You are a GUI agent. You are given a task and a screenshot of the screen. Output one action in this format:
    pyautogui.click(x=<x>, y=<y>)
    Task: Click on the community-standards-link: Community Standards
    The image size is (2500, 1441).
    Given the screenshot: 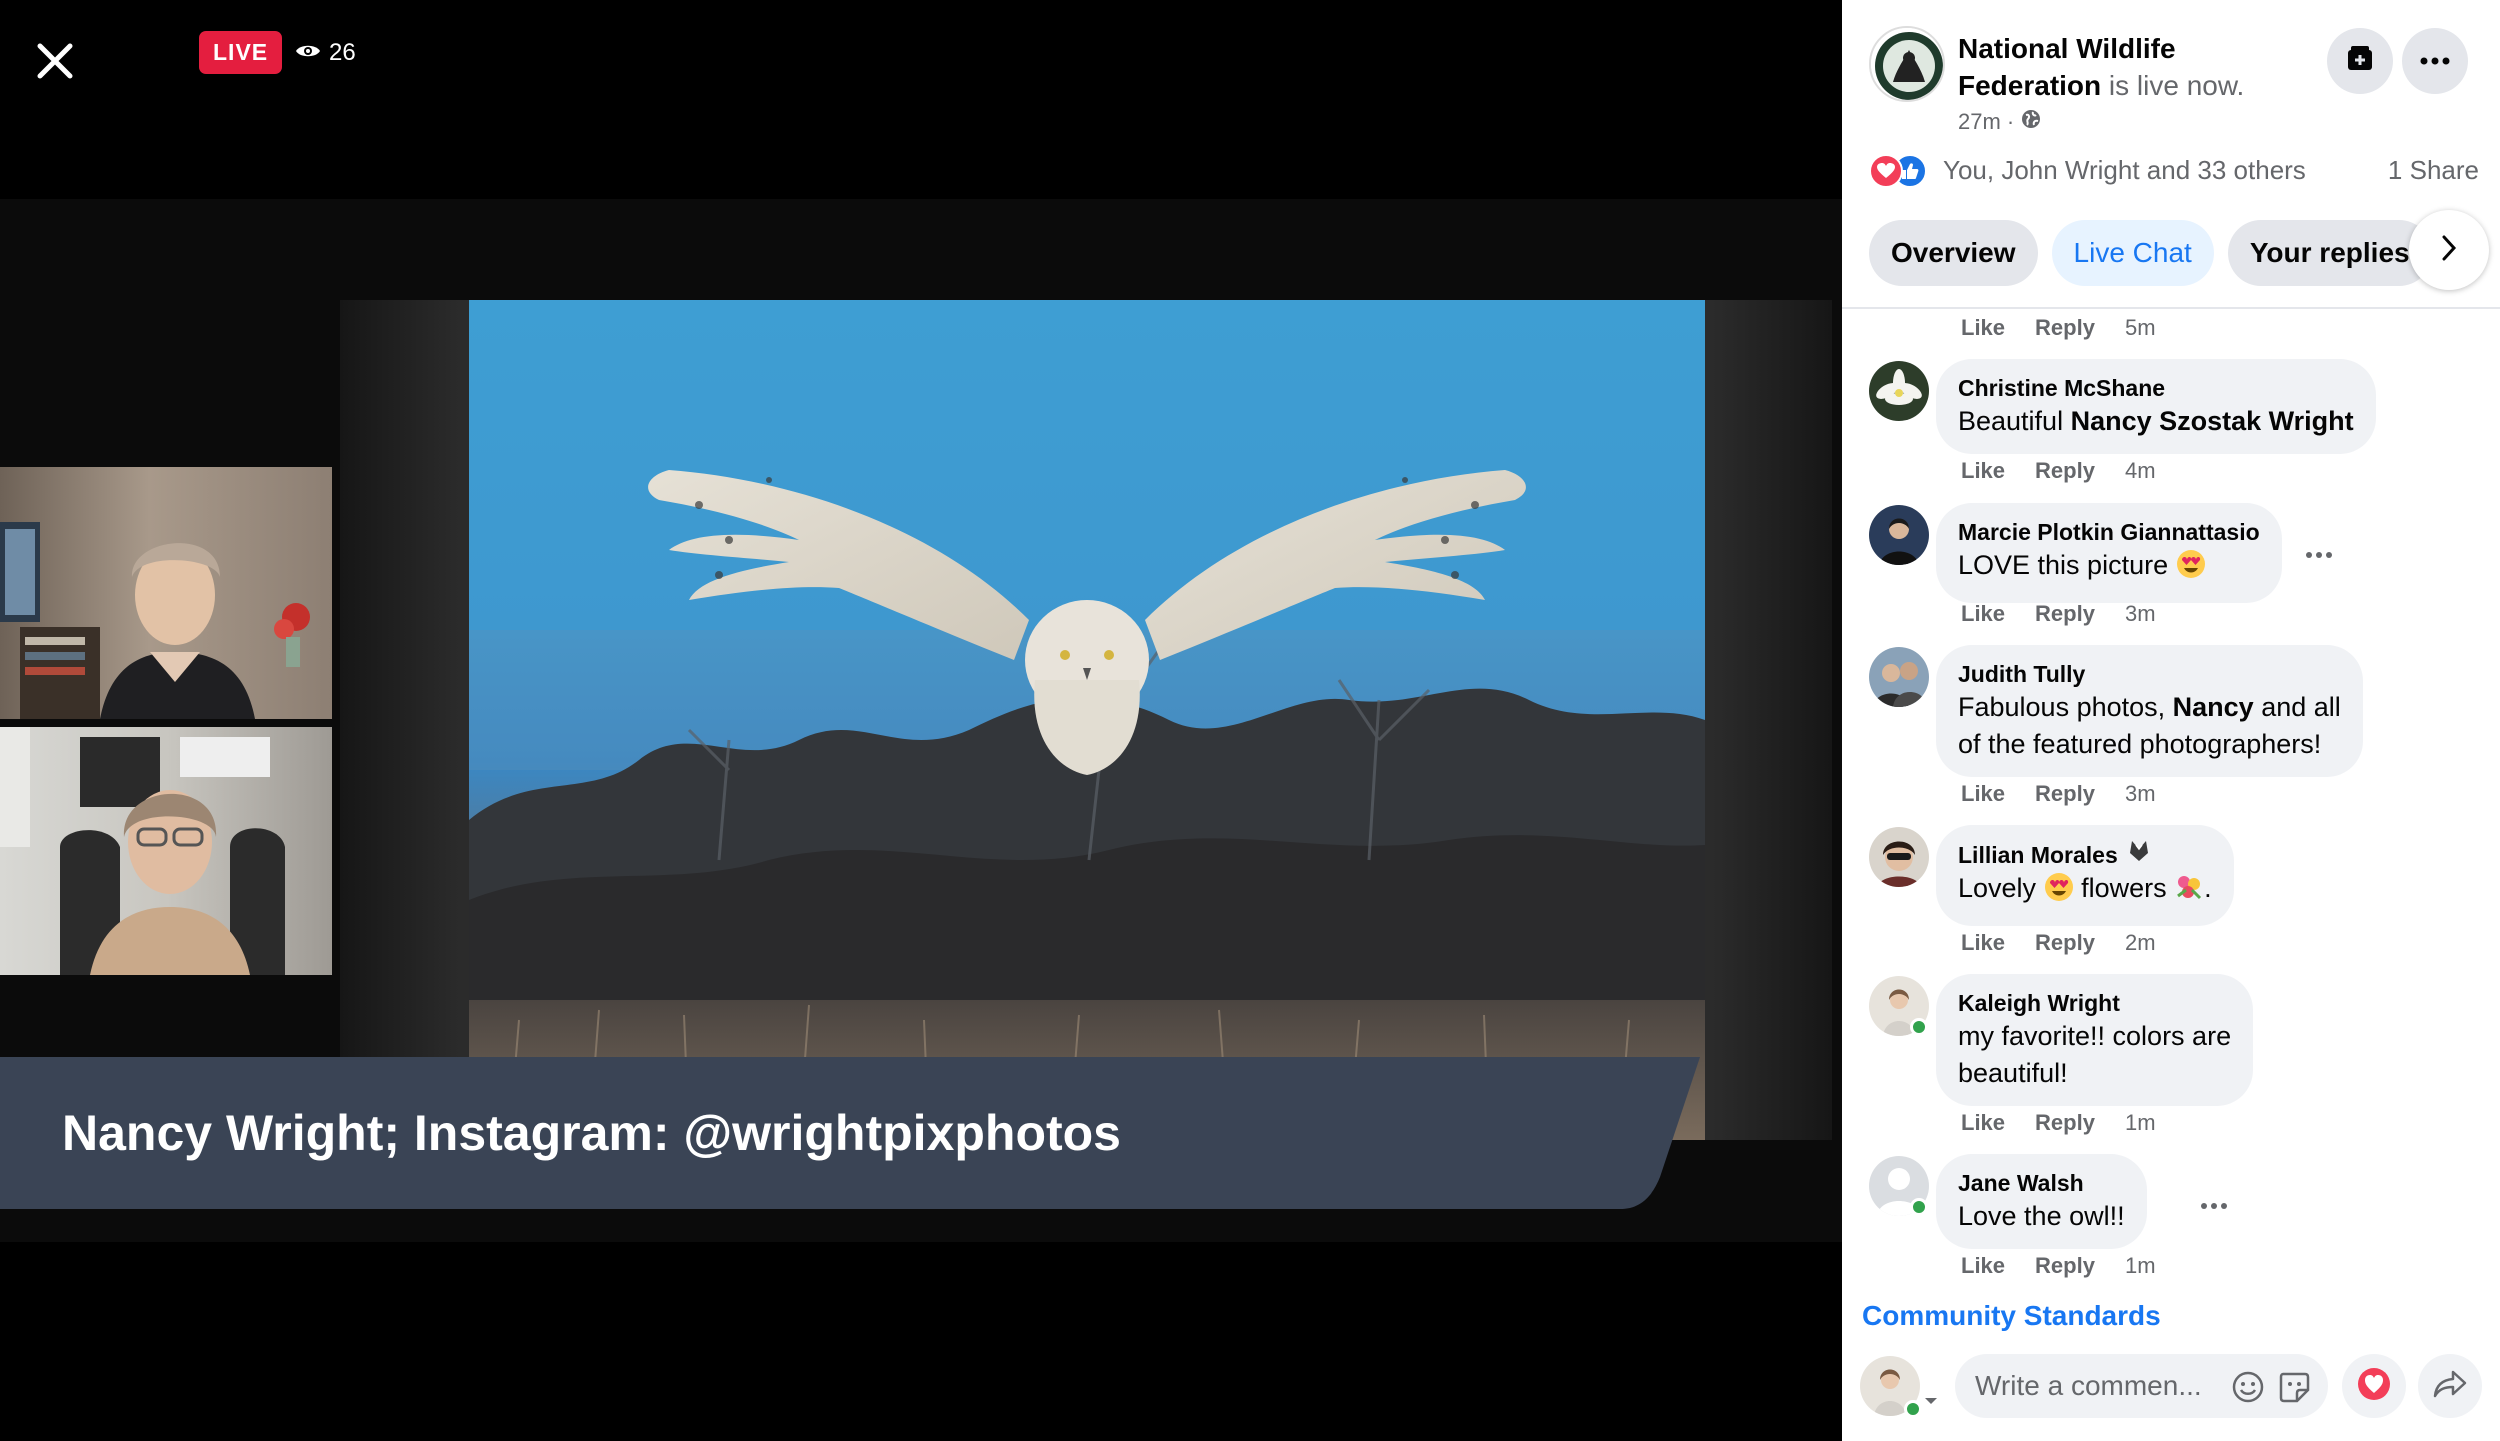 What is the action you would take?
    pyautogui.click(x=2011, y=1316)
    